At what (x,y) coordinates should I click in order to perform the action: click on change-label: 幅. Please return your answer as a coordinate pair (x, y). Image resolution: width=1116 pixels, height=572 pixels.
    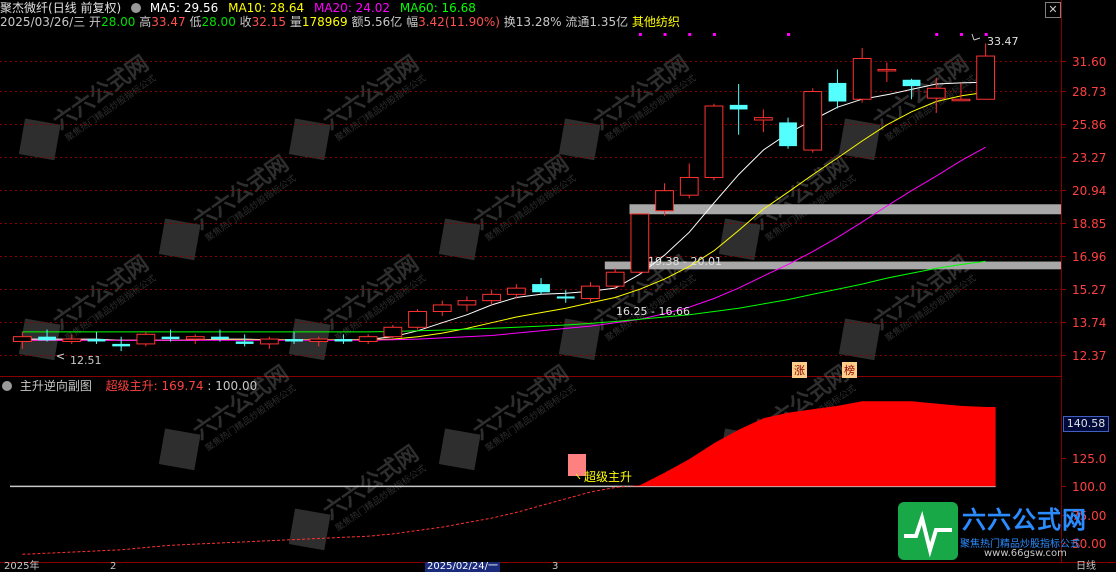
    Looking at the image, I should click on (412, 22).